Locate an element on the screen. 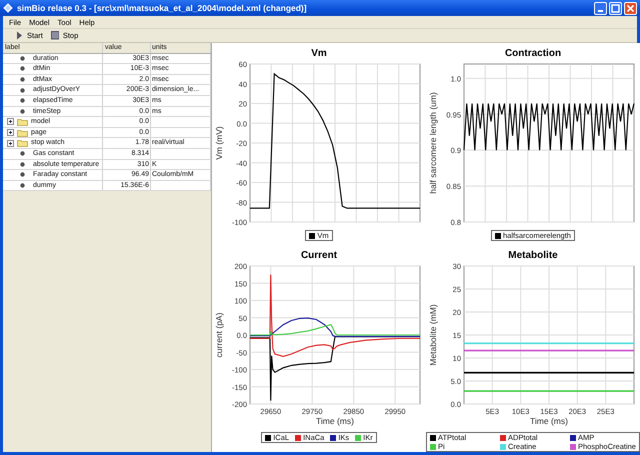 This screenshot has height=455, width=640. chart-title: Vm is located at coordinates (319, 53).